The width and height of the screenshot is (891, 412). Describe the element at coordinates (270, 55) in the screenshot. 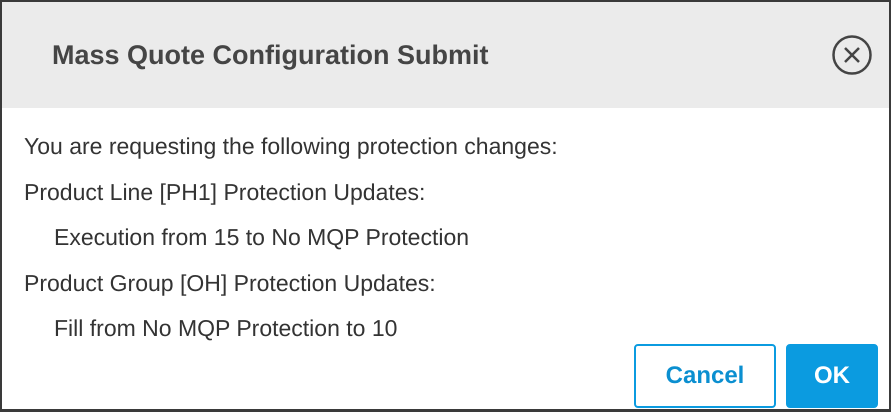

I see `dialog-title: Mass Quote Configuration Submit` at that location.